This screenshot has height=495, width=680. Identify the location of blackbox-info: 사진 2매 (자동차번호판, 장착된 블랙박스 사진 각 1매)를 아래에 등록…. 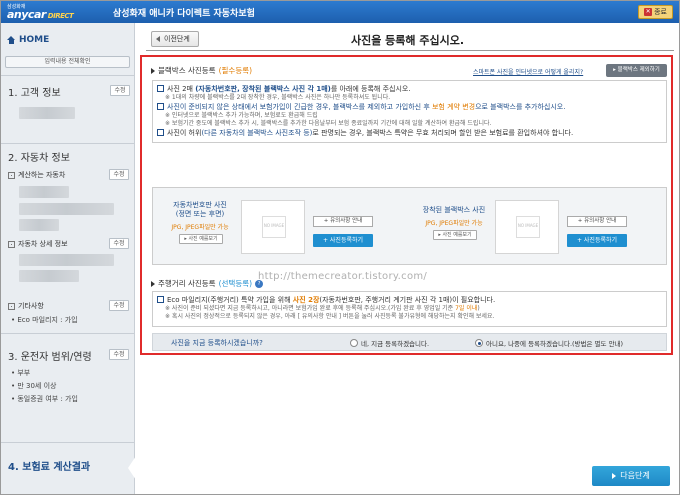
(409, 111).